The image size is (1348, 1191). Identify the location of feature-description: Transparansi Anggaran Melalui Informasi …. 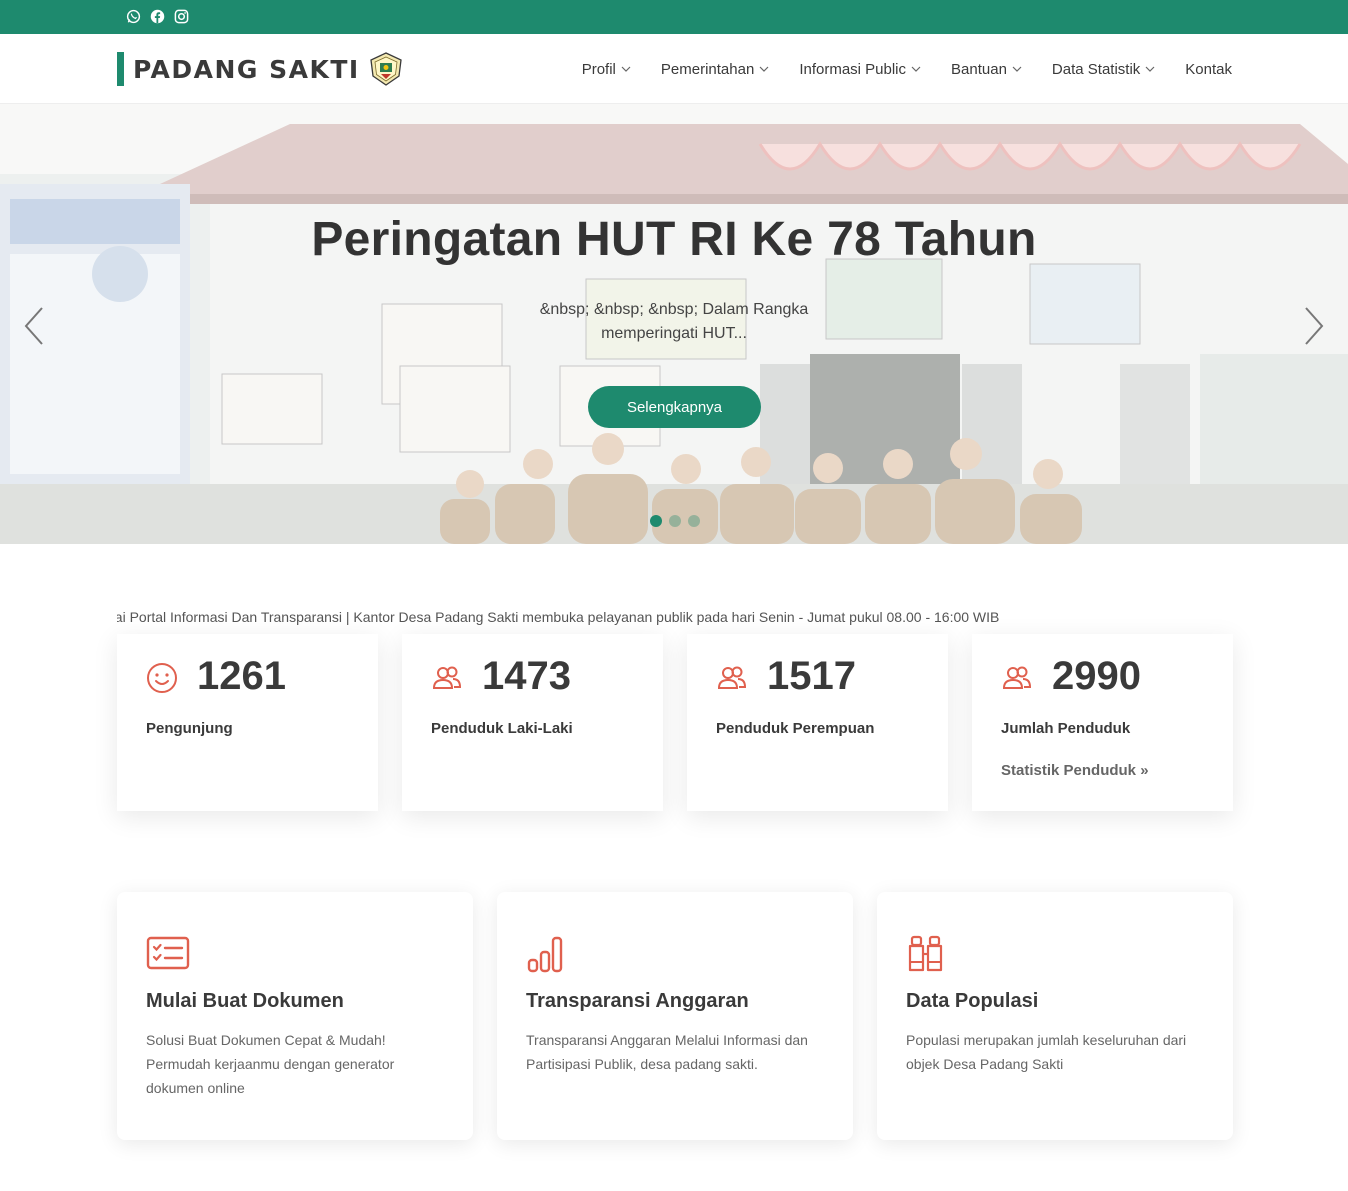
(667, 1052).